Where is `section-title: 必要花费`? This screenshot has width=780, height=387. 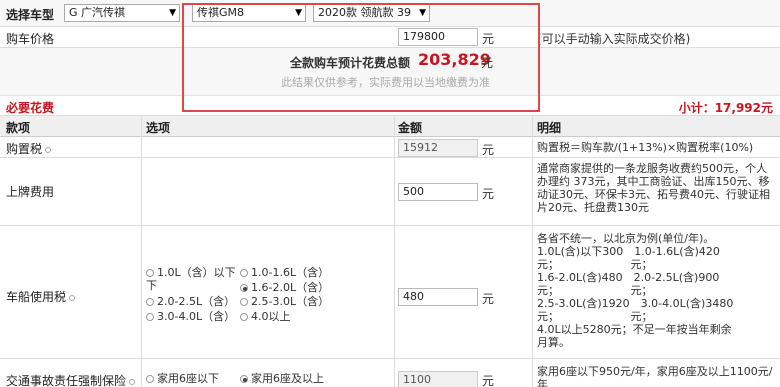
section-title: 必要花费 is located at coordinates (30, 108).